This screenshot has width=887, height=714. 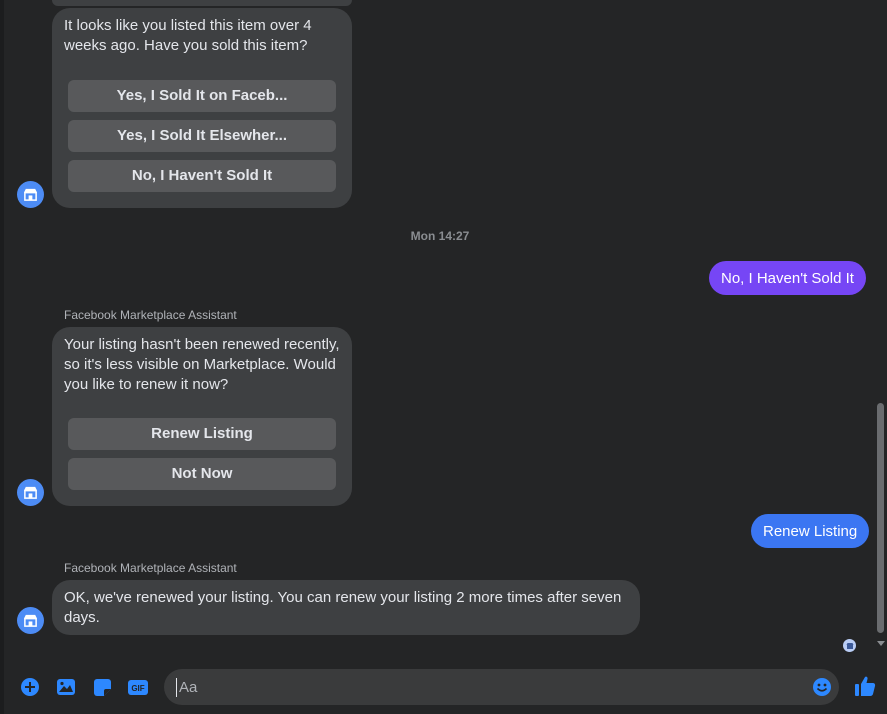 What do you see at coordinates (202, 434) in the screenshot?
I see `quick-reply-renew-listing: Renew Listing` at bounding box center [202, 434].